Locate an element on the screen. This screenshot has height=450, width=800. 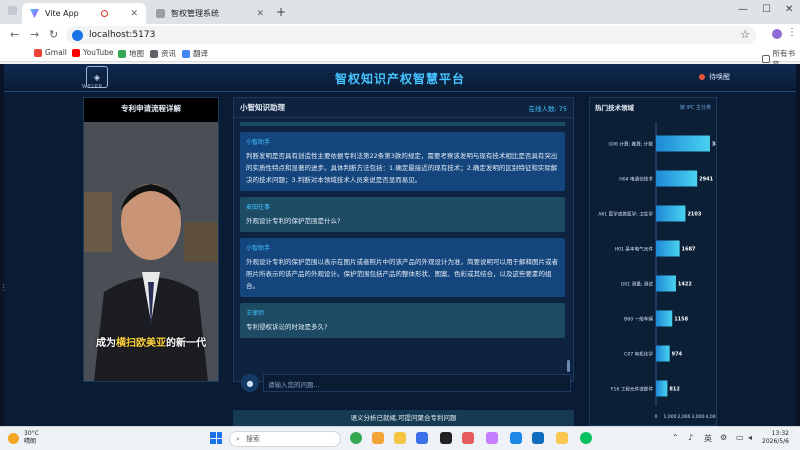
taskbar-search-label: 搜索 is located at coordinates (252, 439).